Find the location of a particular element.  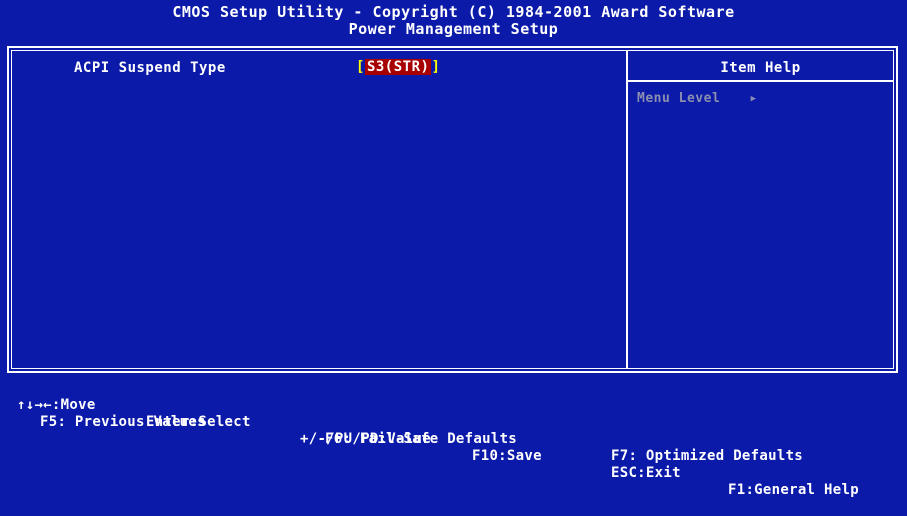

hint-f5-previous-values: F5: Previous Values is located at coordinates (123, 422).